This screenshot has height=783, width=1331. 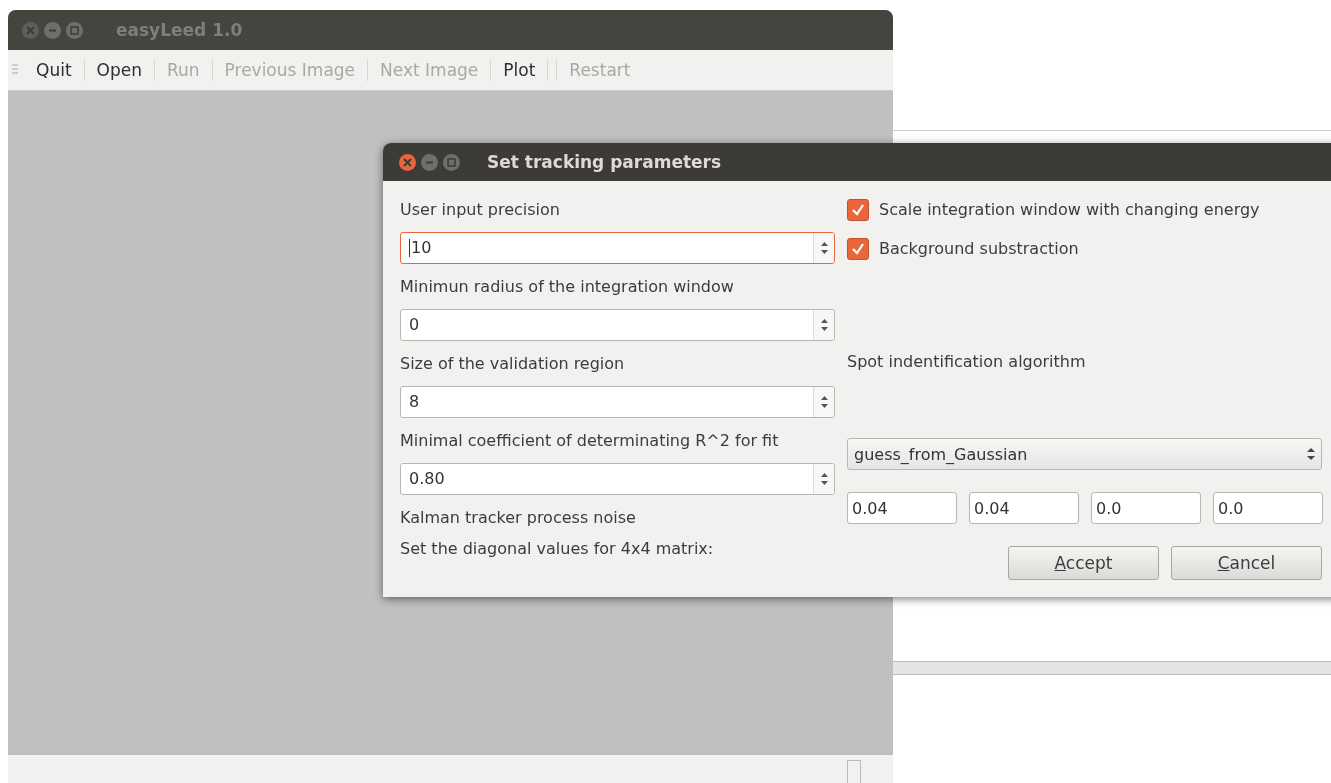 I want to click on grip-icon, so click(x=15, y=70).